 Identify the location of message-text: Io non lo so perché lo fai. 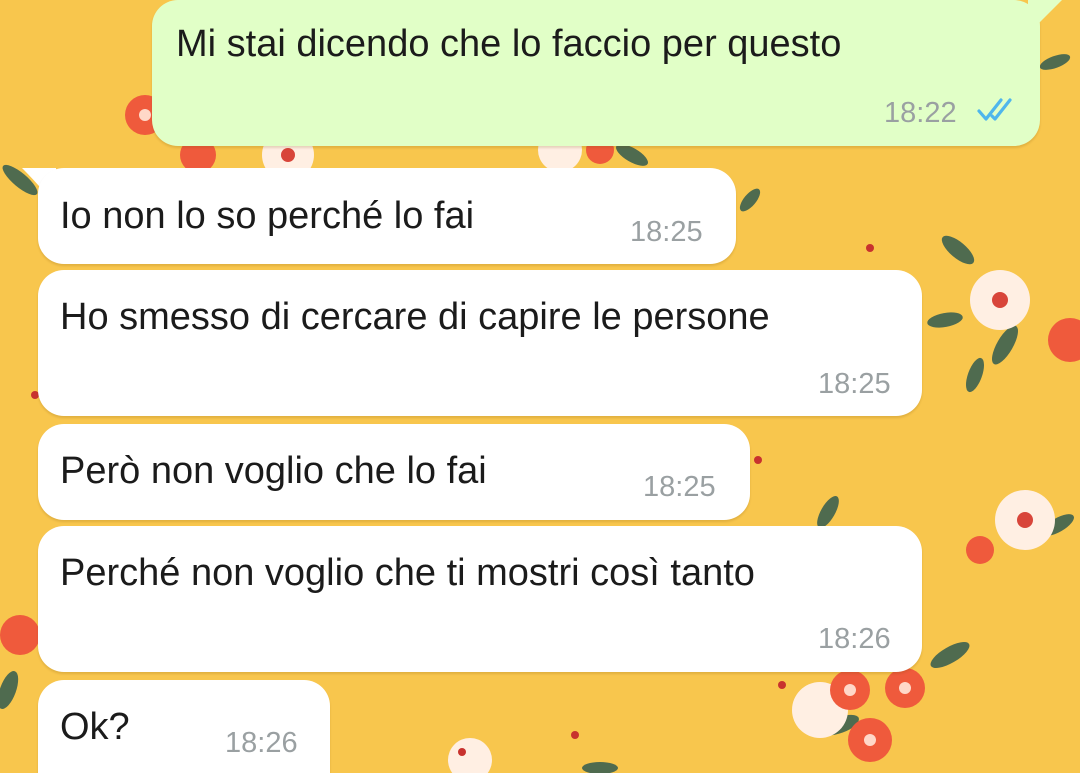
(267, 216).